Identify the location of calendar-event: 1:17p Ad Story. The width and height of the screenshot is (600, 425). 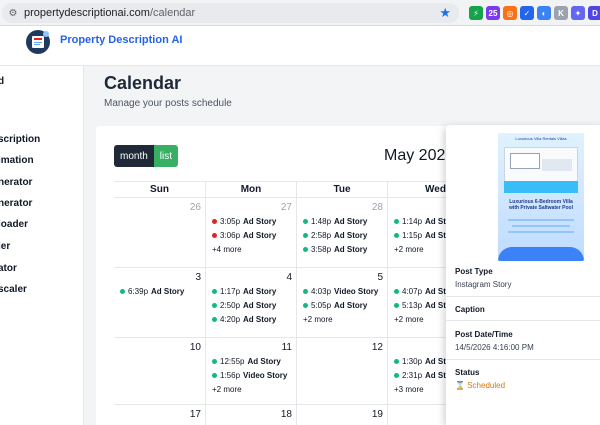
(244, 291).